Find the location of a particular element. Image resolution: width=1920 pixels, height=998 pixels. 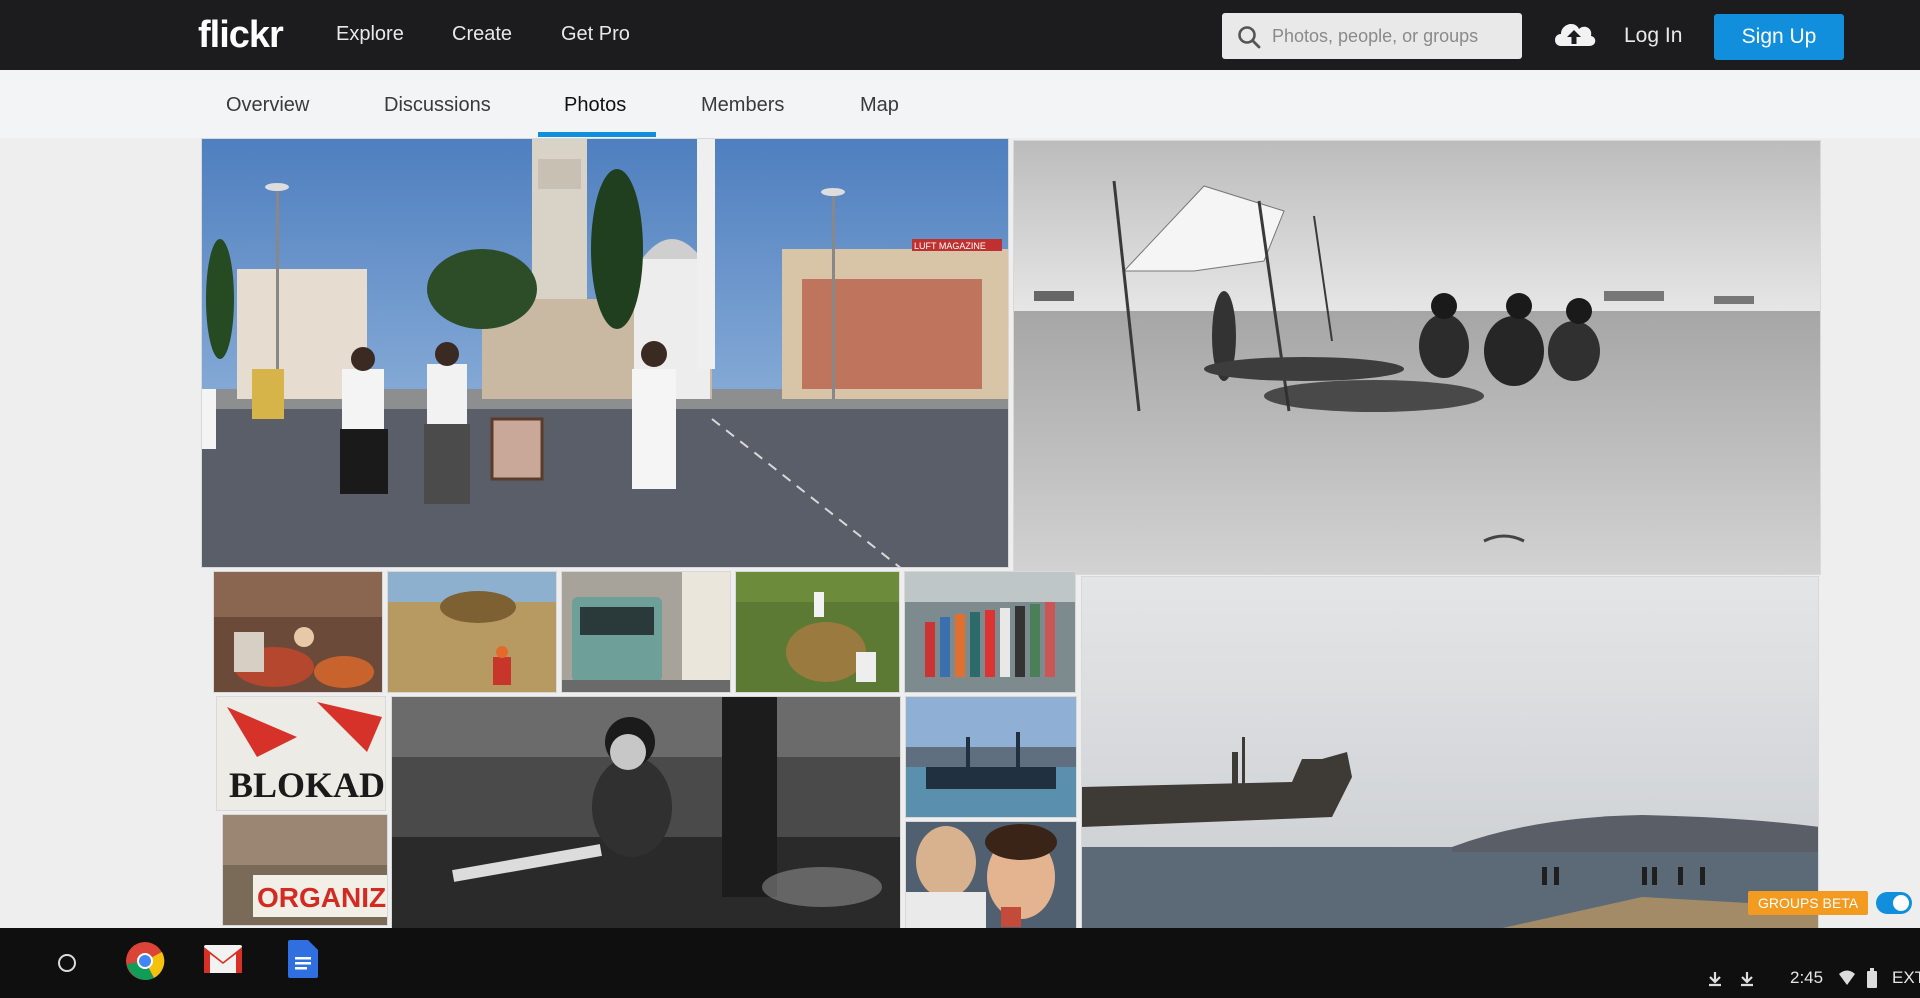

search-input is located at coordinates (1392, 36).